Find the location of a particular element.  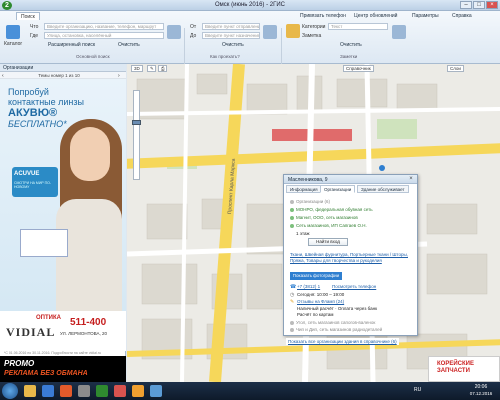

notes-search-icon is located at coordinates (399, 32).